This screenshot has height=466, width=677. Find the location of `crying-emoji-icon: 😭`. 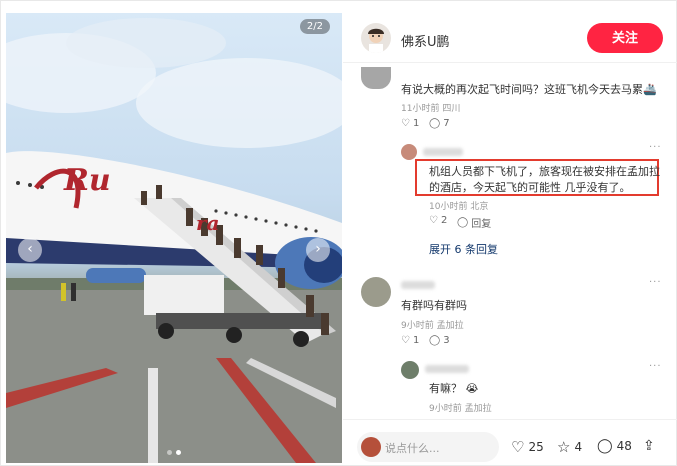

crying-emoji-icon: 😭 is located at coordinates (472, 388).